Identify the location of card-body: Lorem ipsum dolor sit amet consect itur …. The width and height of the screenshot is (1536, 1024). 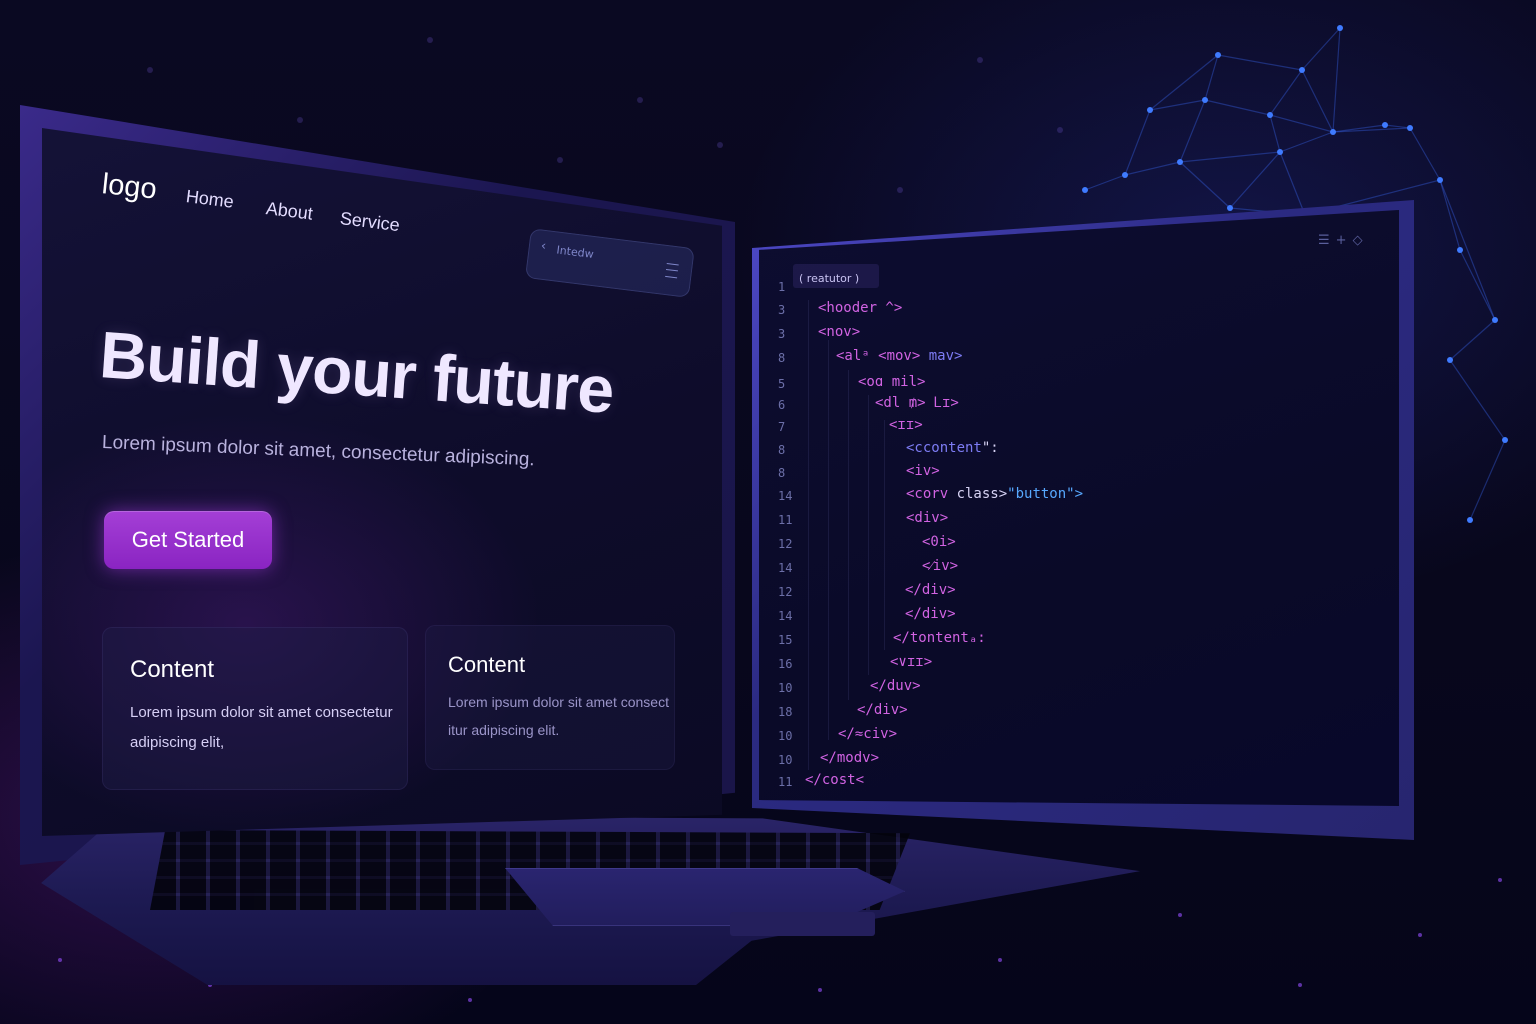
(558, 716).